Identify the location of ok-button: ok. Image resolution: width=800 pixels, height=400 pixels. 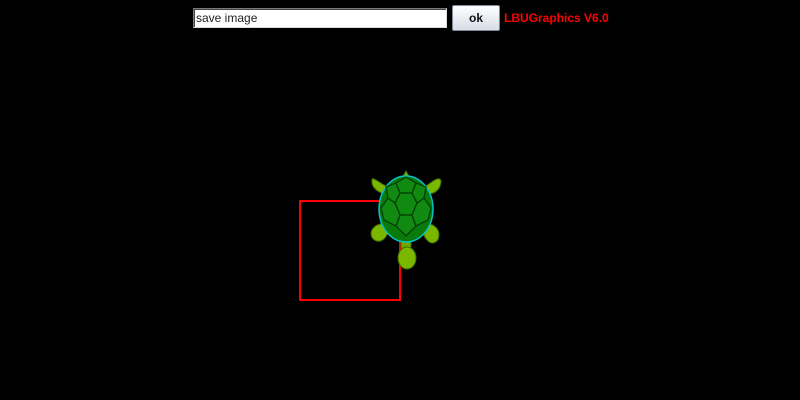
(476, 18).